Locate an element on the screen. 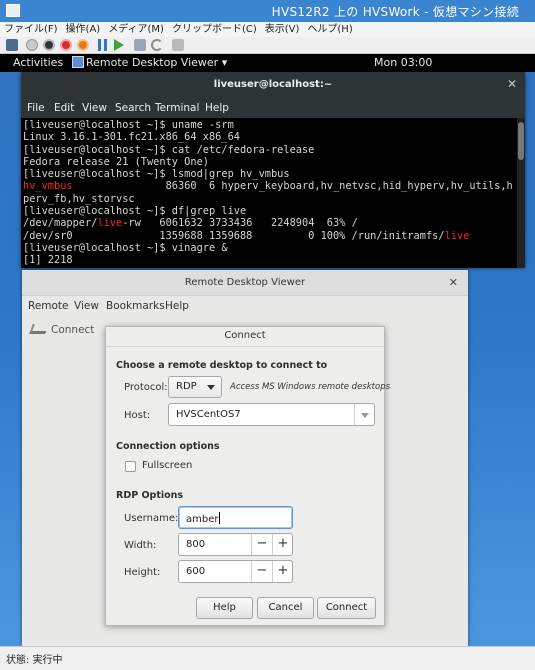 The height and width of the screenshot is (670, 535). df-rest: -rw 6061632 3733436 2248904 63% / is located at coordinates (240, 223).